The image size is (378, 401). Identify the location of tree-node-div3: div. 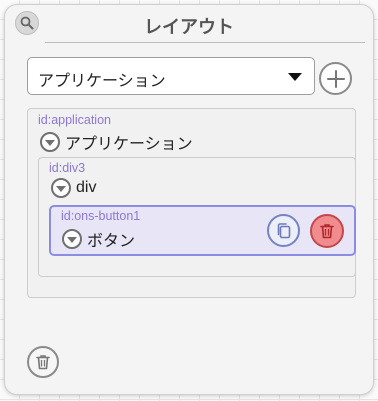
(73, 188).